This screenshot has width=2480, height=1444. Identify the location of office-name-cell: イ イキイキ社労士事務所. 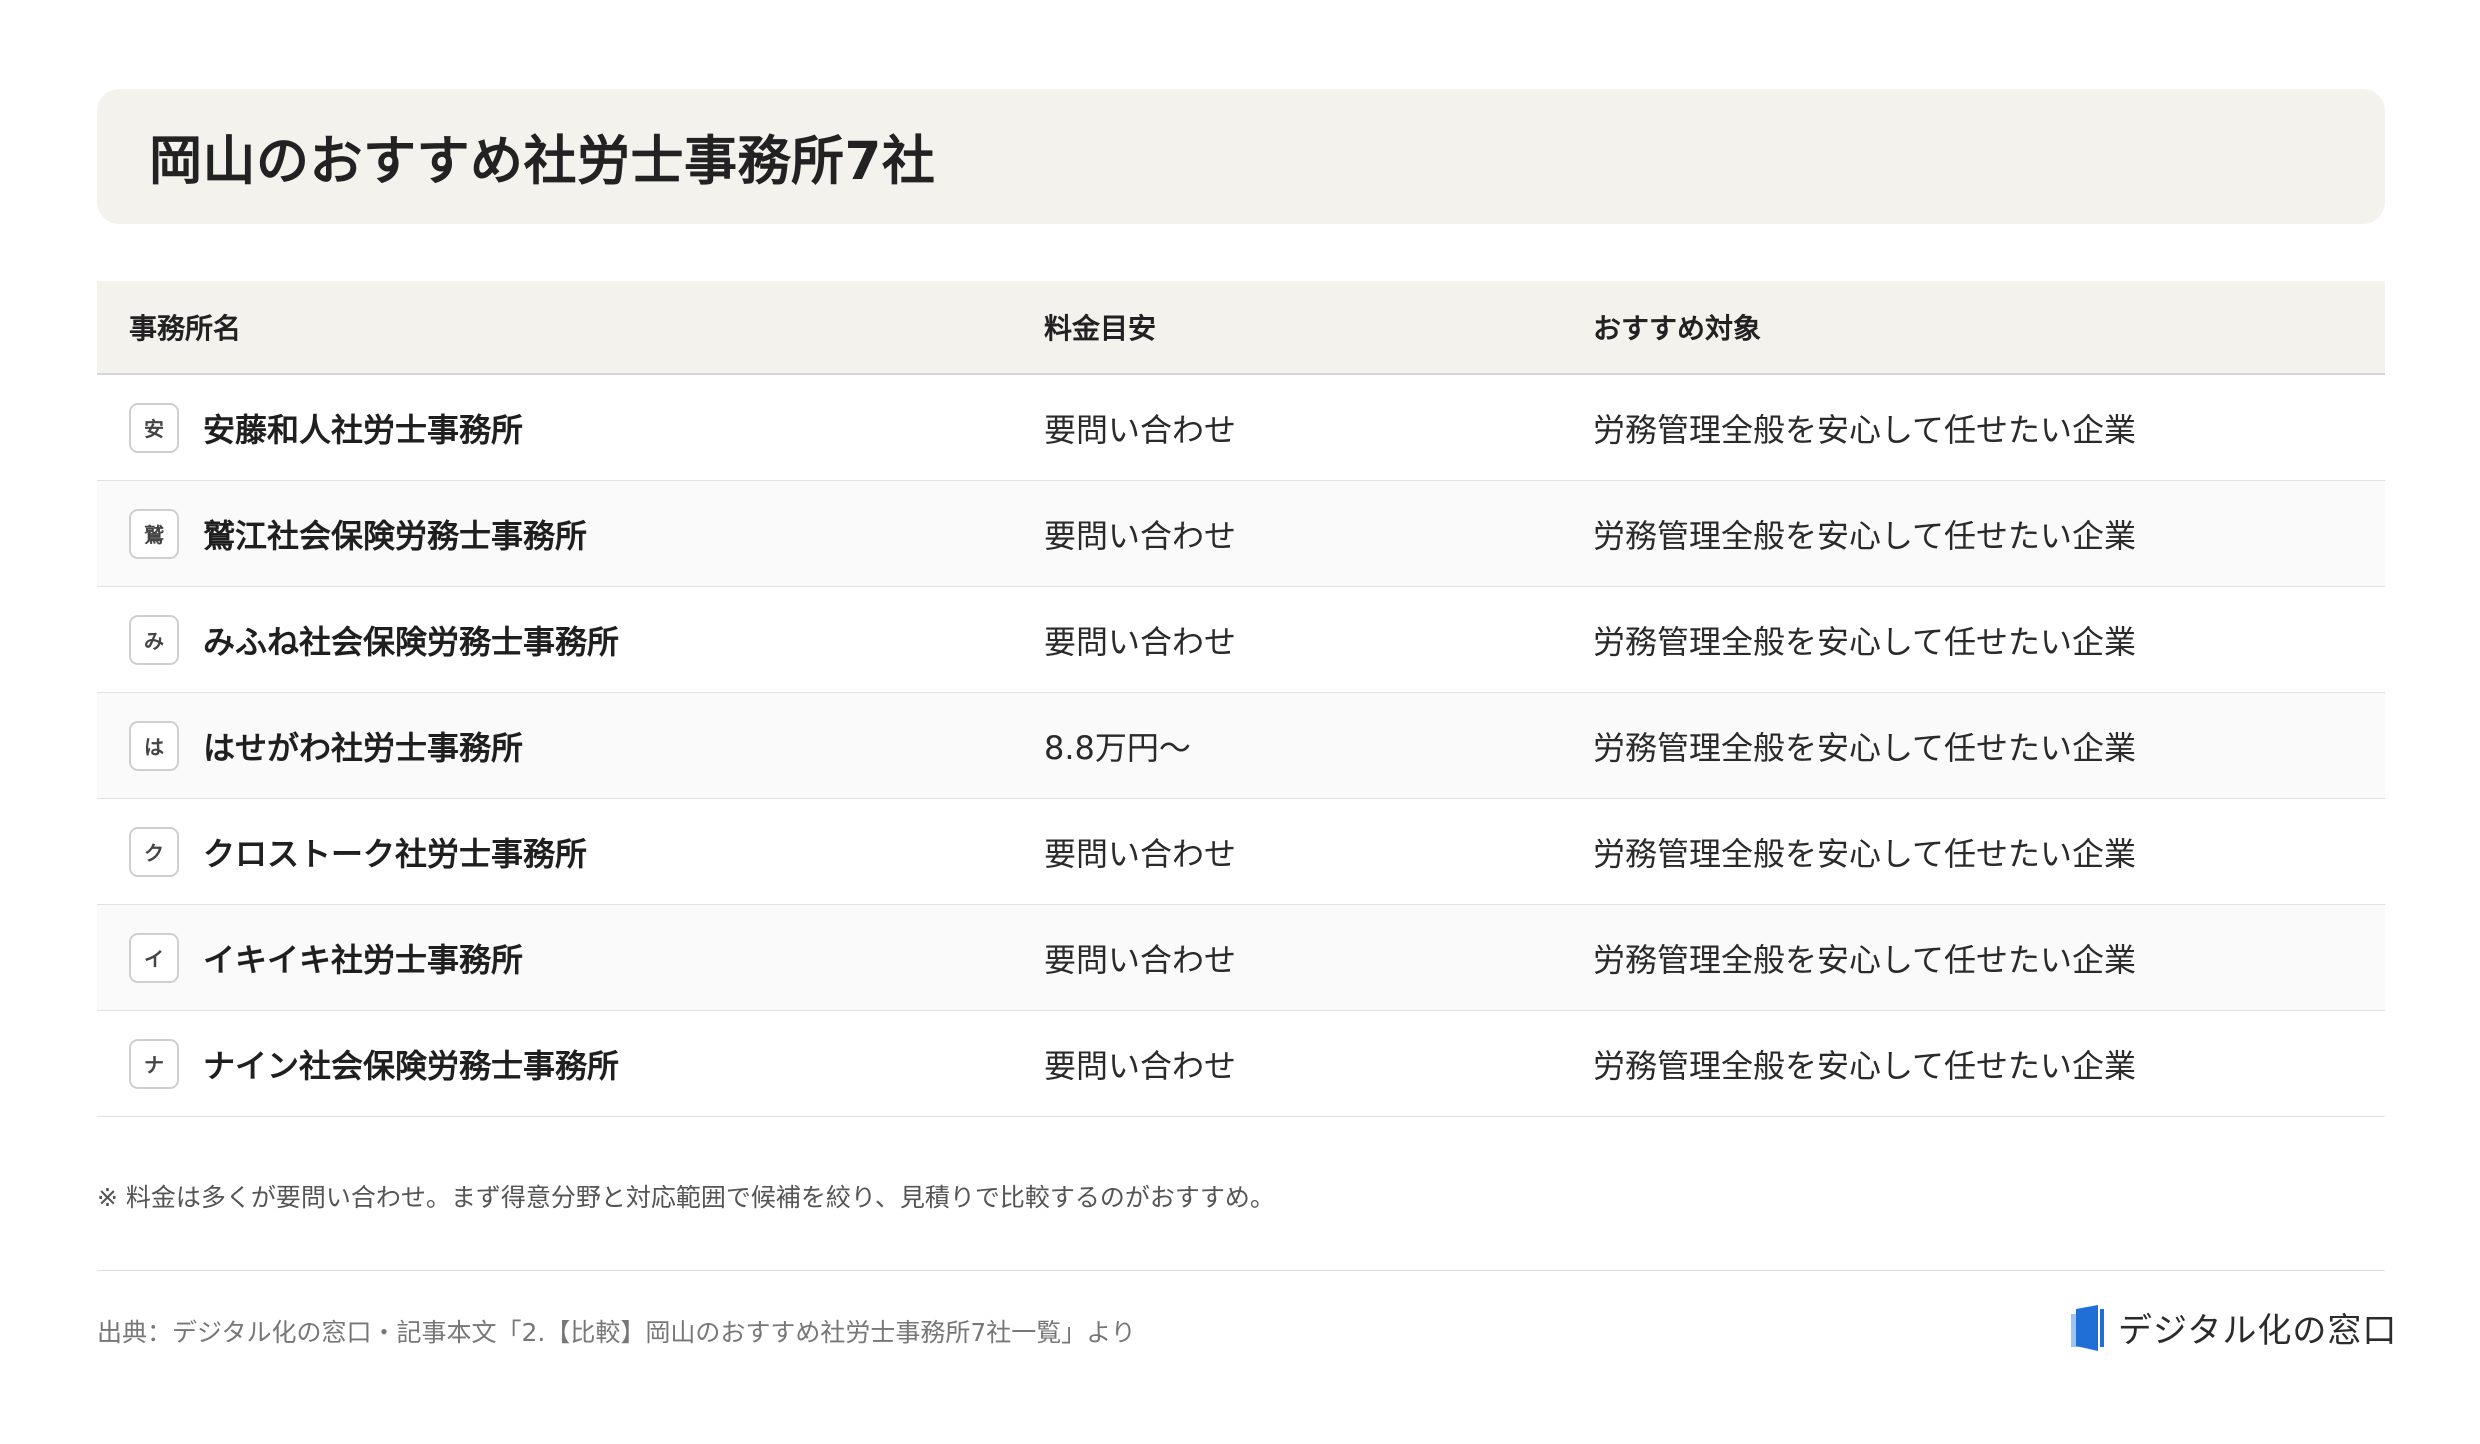
(326, 957).